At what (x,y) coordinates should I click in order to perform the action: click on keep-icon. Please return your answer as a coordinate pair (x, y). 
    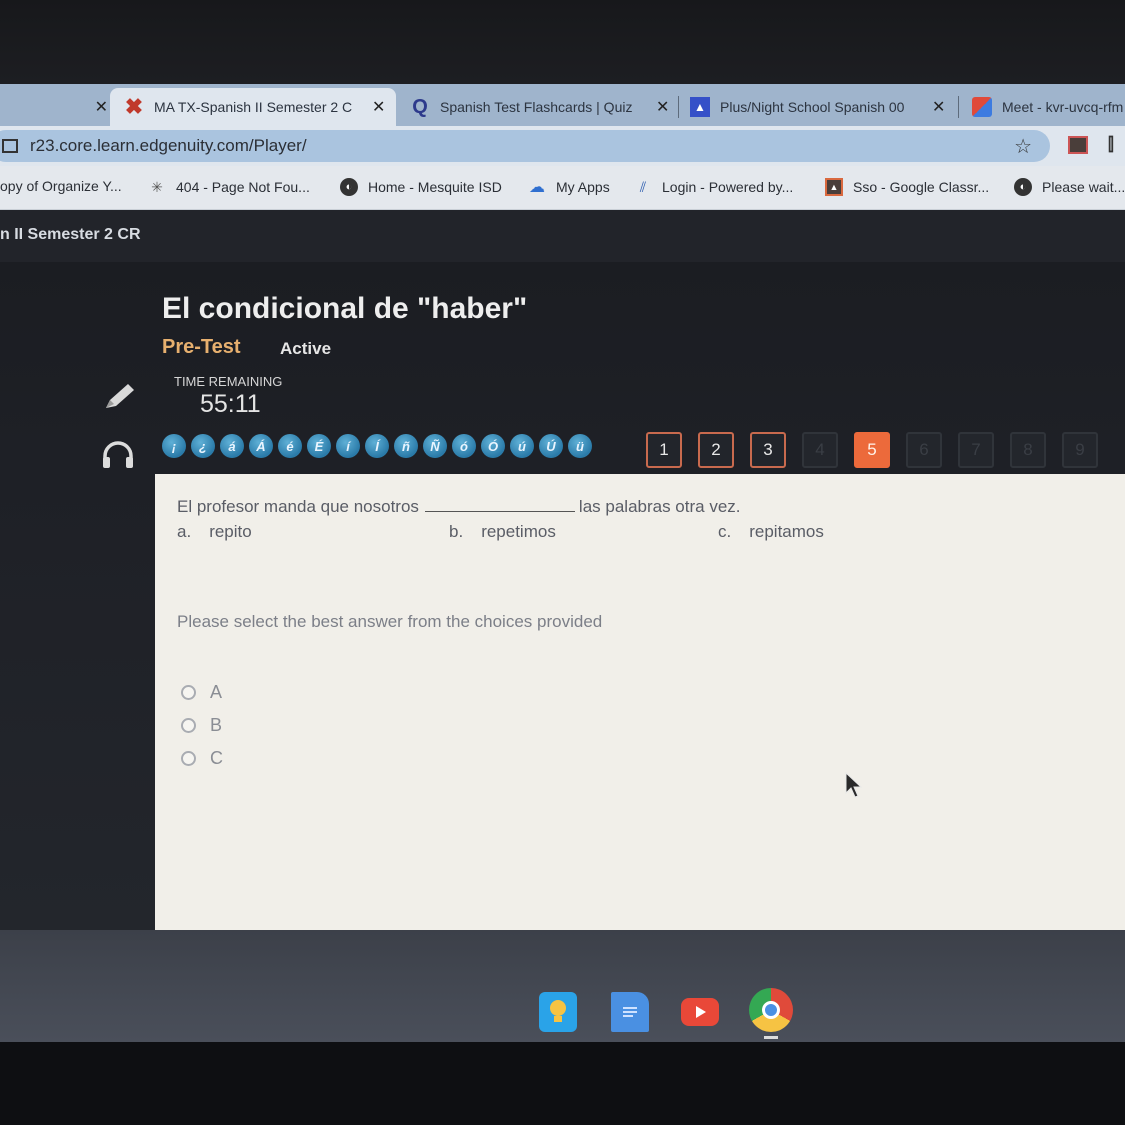
    Looking at the image, I should click on (558, 1012).